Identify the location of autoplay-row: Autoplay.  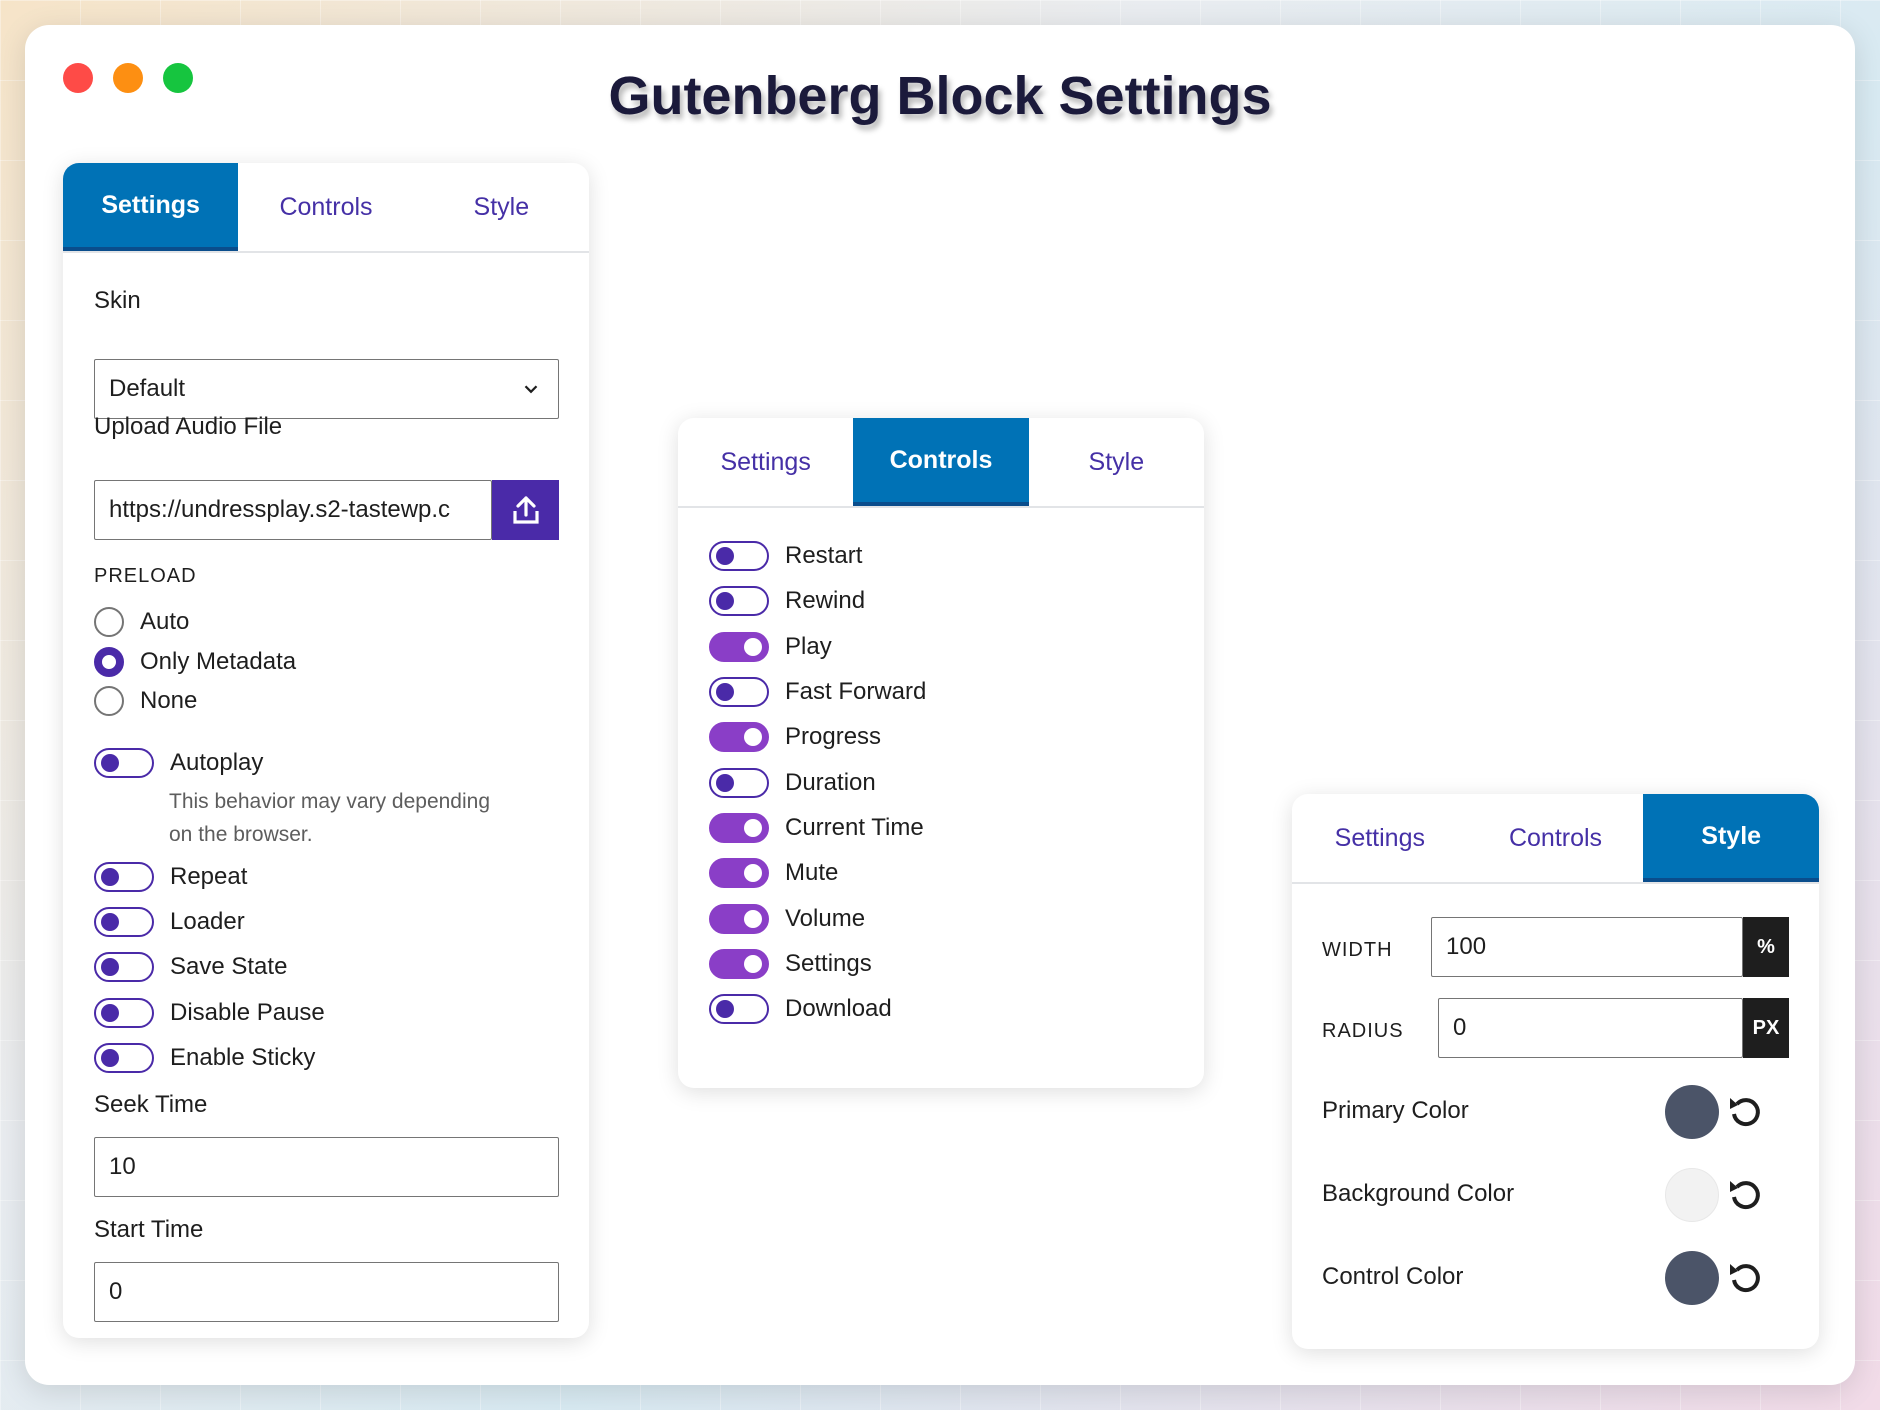
(178, 763).